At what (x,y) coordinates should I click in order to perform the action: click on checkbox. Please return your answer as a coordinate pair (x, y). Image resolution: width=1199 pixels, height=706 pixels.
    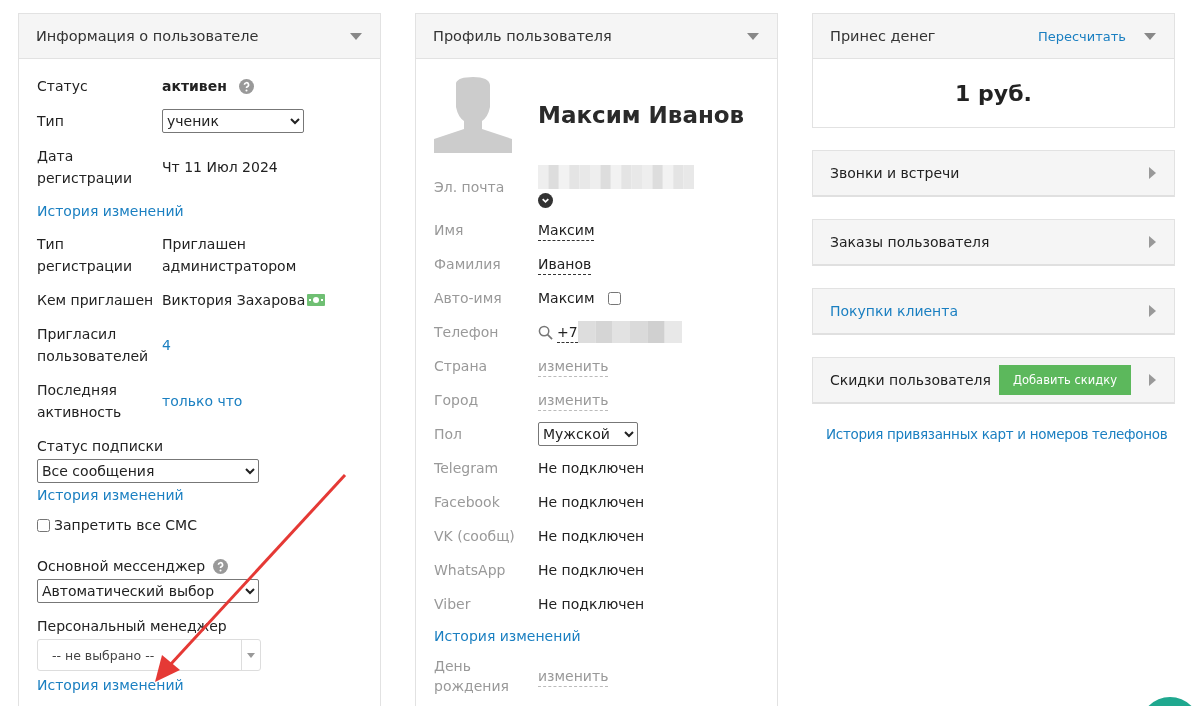
    Looking at the image, I should click on (43, 525).